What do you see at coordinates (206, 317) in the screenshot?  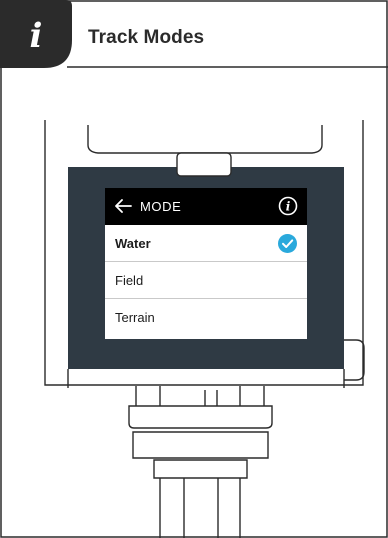 I see `mode-item-terrain: Terrain` at bounding box center [206, 317].